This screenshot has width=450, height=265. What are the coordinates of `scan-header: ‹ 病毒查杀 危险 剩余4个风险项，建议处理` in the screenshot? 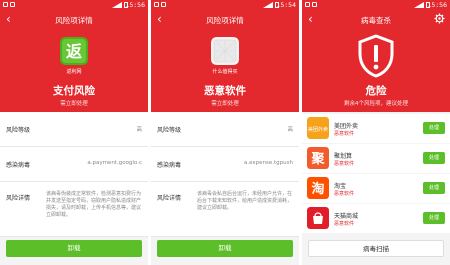 It's located at (376, 61).